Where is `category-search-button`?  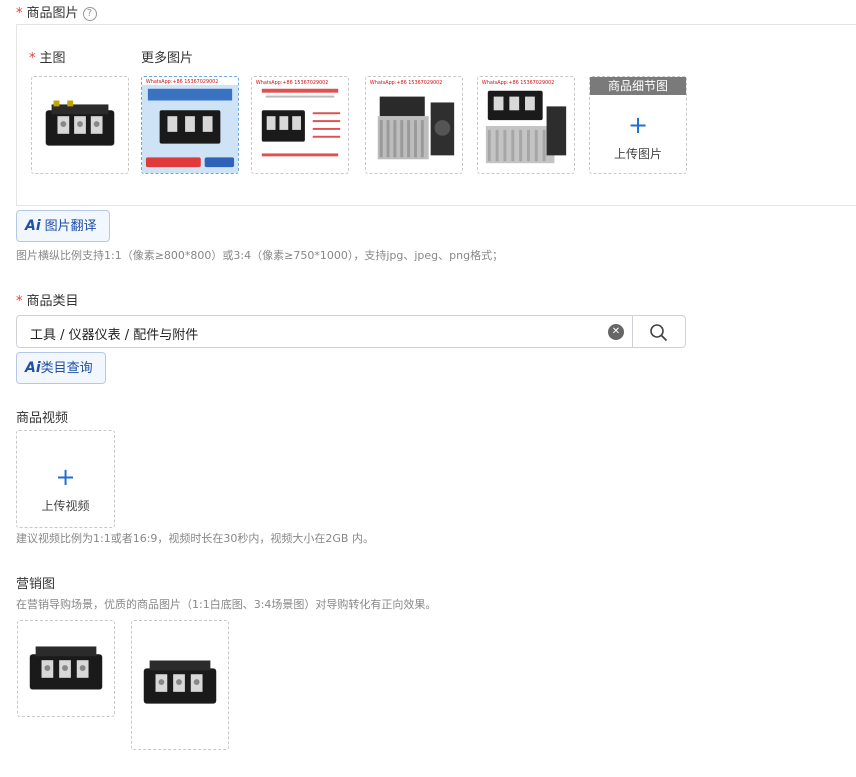
category-search-button is located at coordinates (659, 331).